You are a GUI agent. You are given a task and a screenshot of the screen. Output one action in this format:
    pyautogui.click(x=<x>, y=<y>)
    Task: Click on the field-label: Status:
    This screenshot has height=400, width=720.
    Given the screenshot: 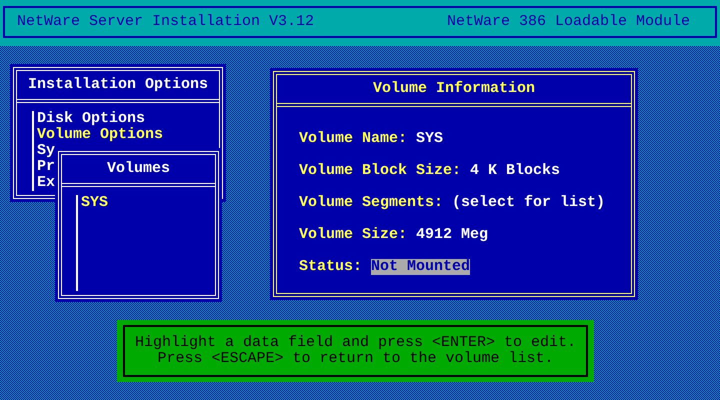 What is the action you would take?
    pyautogui.click(x=330, y=267)
    